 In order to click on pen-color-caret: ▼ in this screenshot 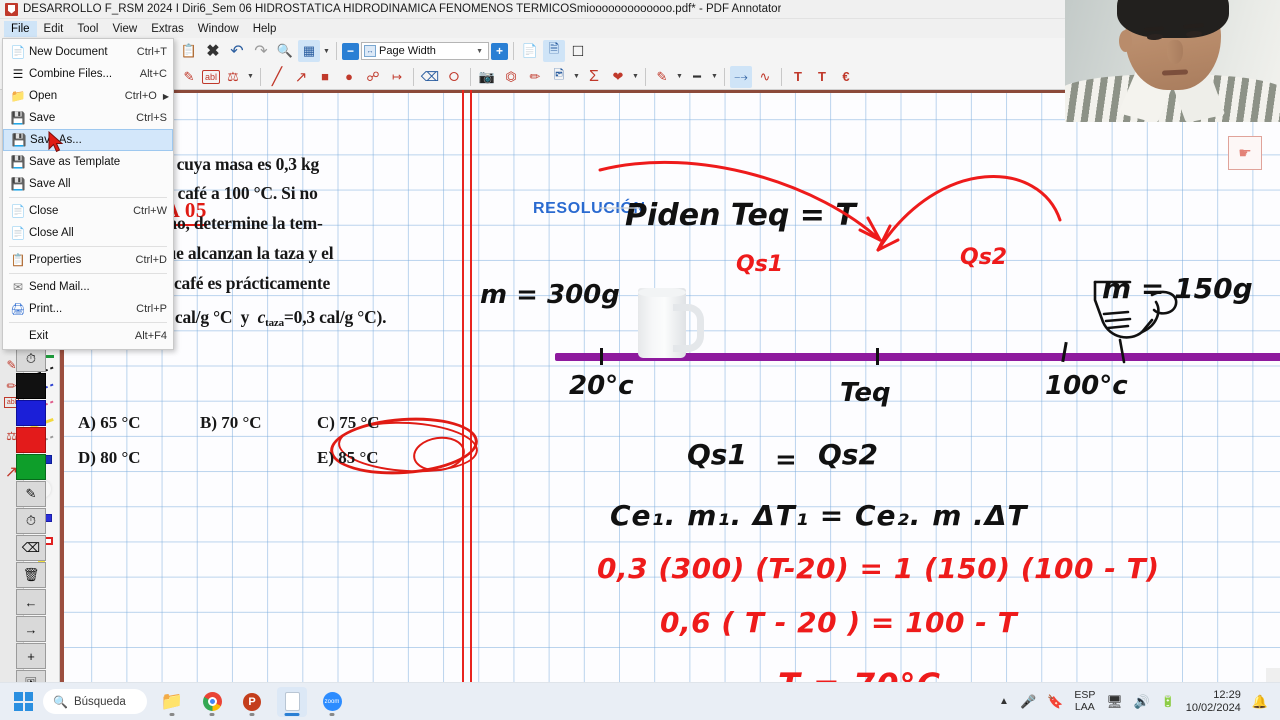, I will do `click(679, 77)`.